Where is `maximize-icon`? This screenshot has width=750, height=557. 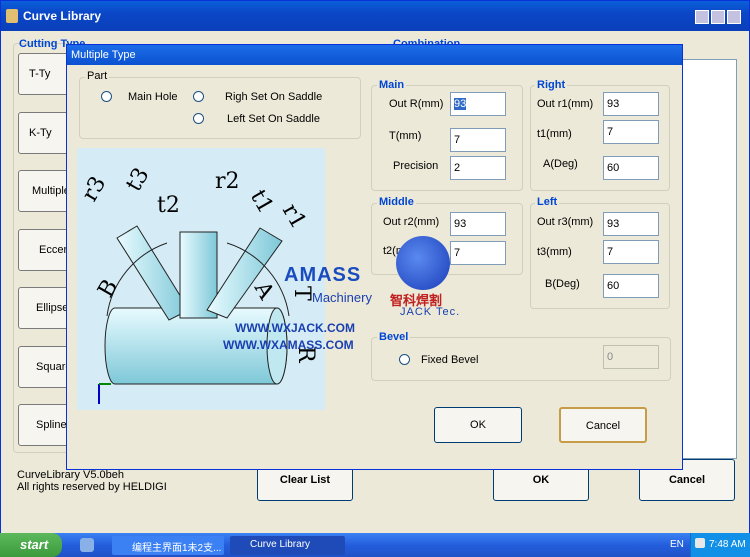 maximize-icon is located at coordinates (718, 17).